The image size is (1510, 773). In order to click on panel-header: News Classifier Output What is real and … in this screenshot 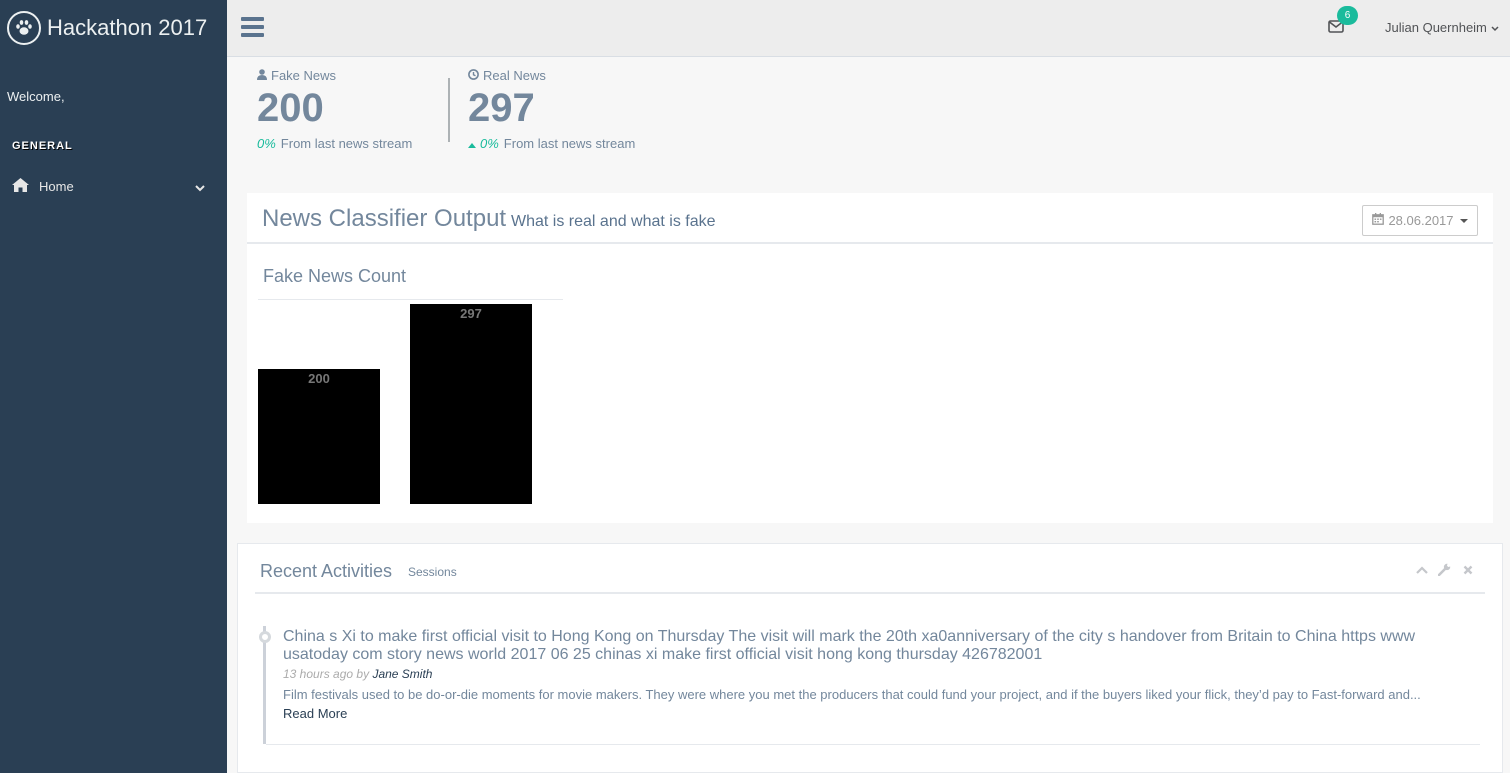, I will do `click(870, 218)`.